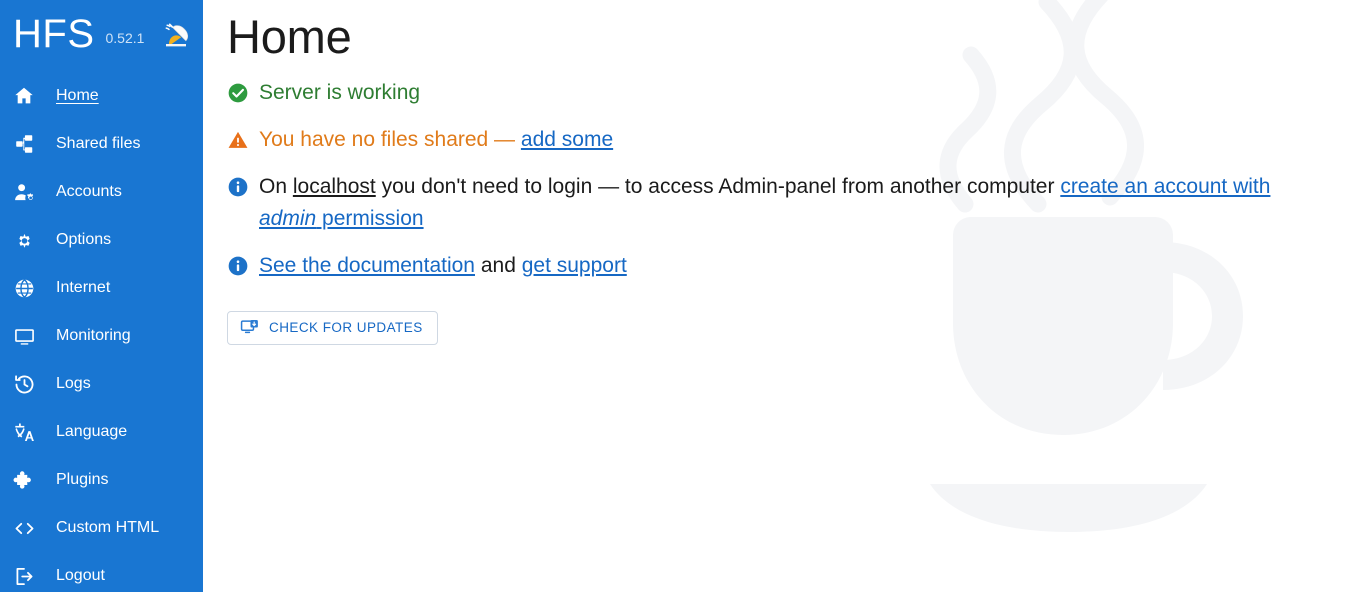 This screenshot has width=1352, height=592. What do you see at coordinates (176, 35) in the screenshot?
I see `satellite-dish-icon` at bounding box center [176, 35].